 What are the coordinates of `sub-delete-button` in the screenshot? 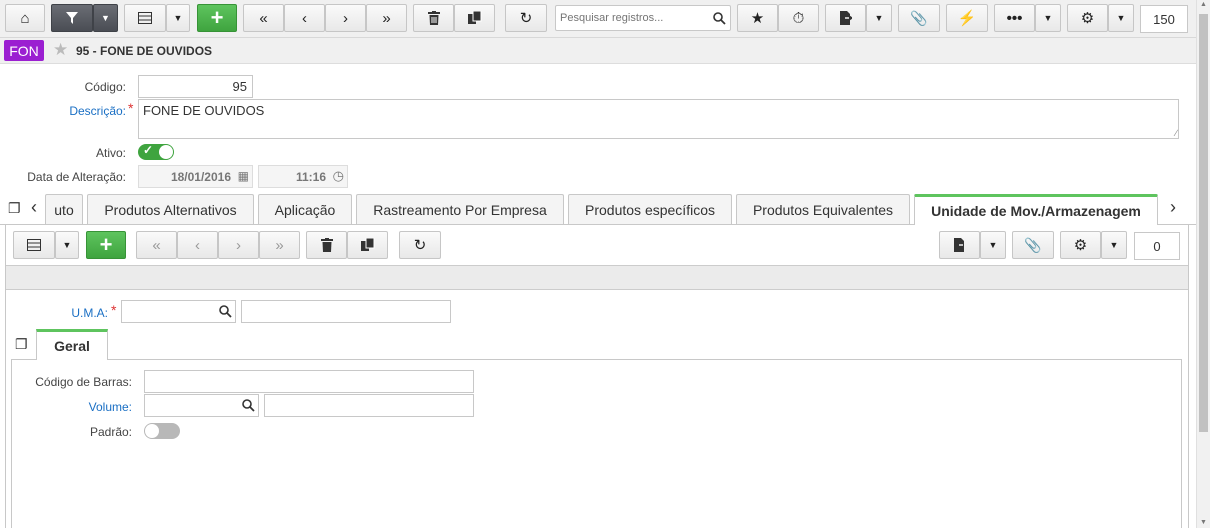 It's located at (326, 245).